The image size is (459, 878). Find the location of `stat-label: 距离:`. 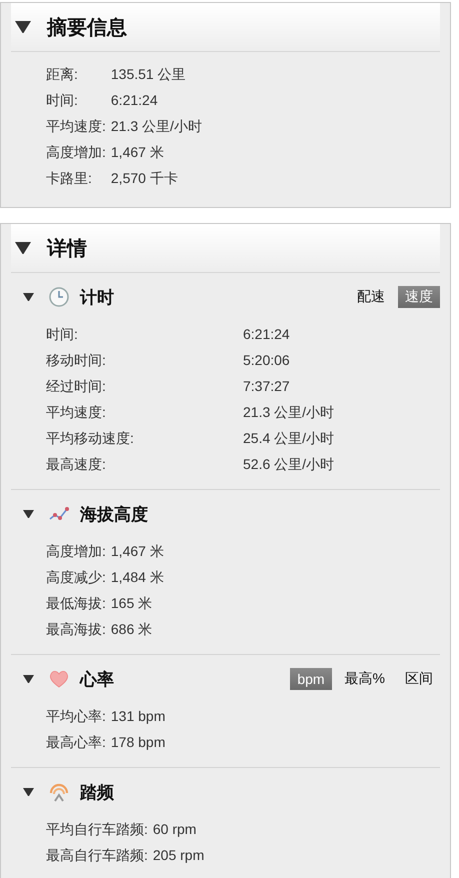

stat-label: 距离: is located at coordinates (62, 74).